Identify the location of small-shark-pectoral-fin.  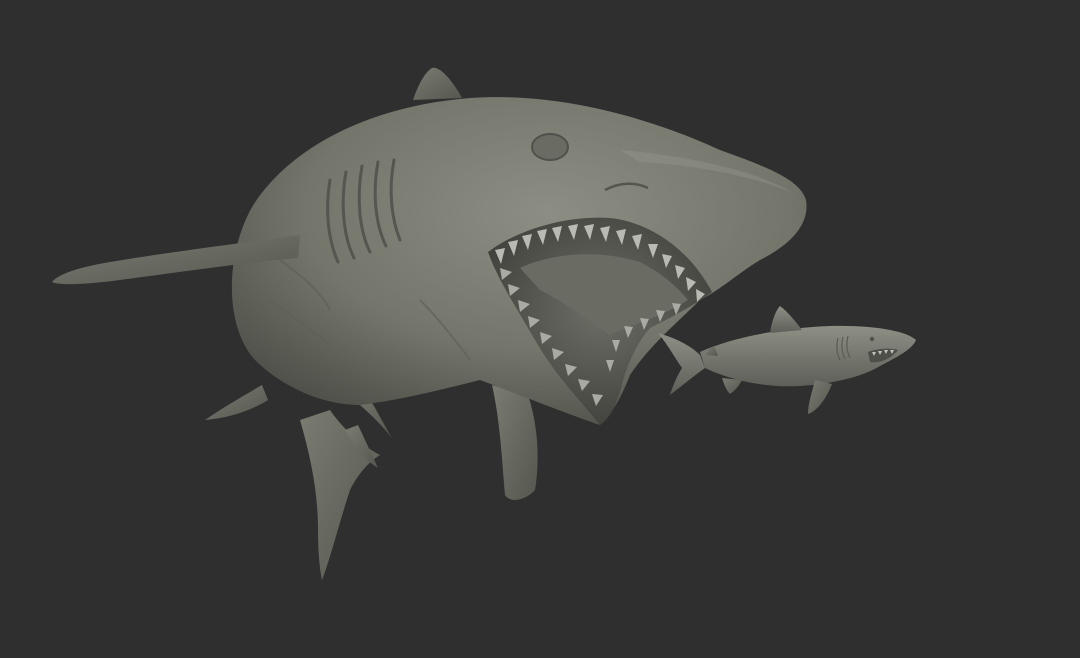
(820, 397).